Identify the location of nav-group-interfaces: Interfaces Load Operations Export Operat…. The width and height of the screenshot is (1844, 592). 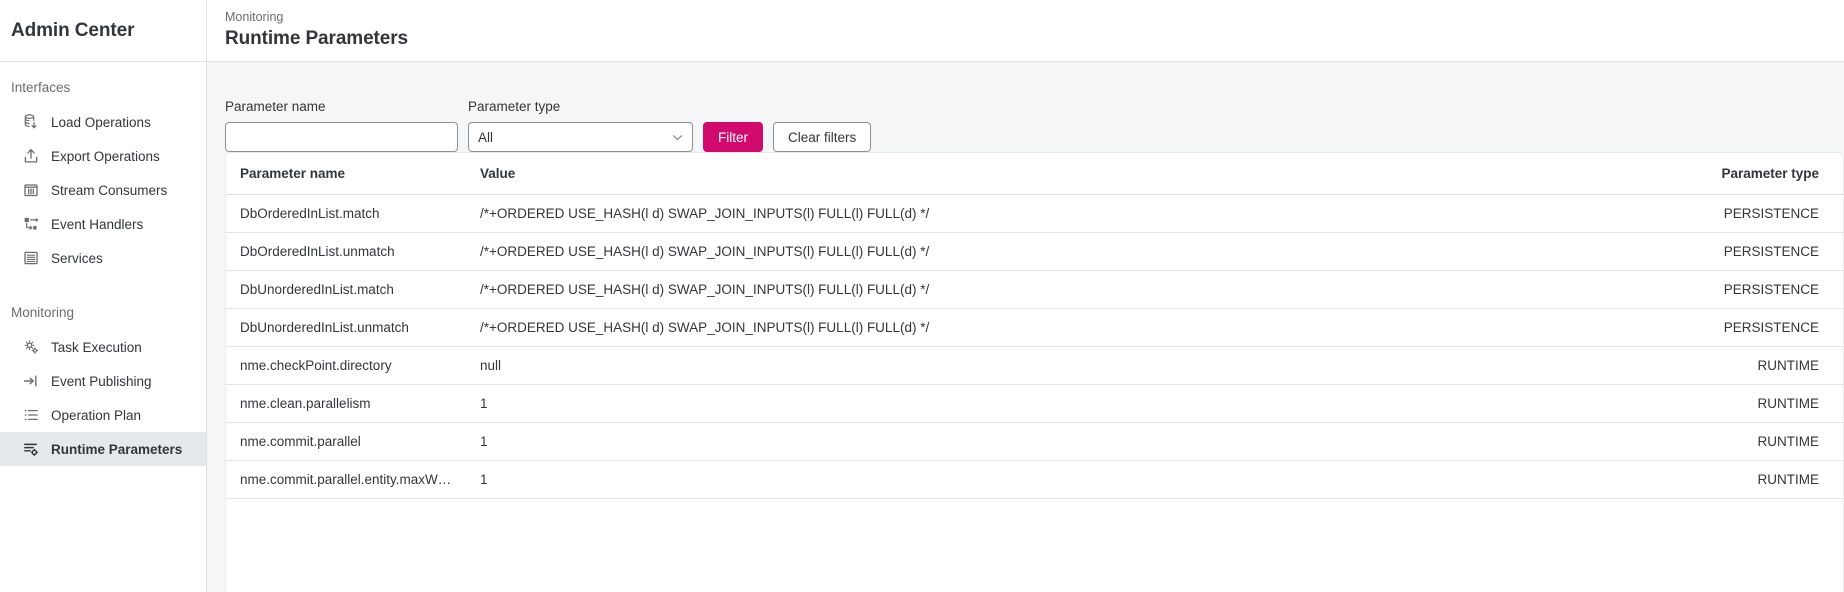
(103, 175).